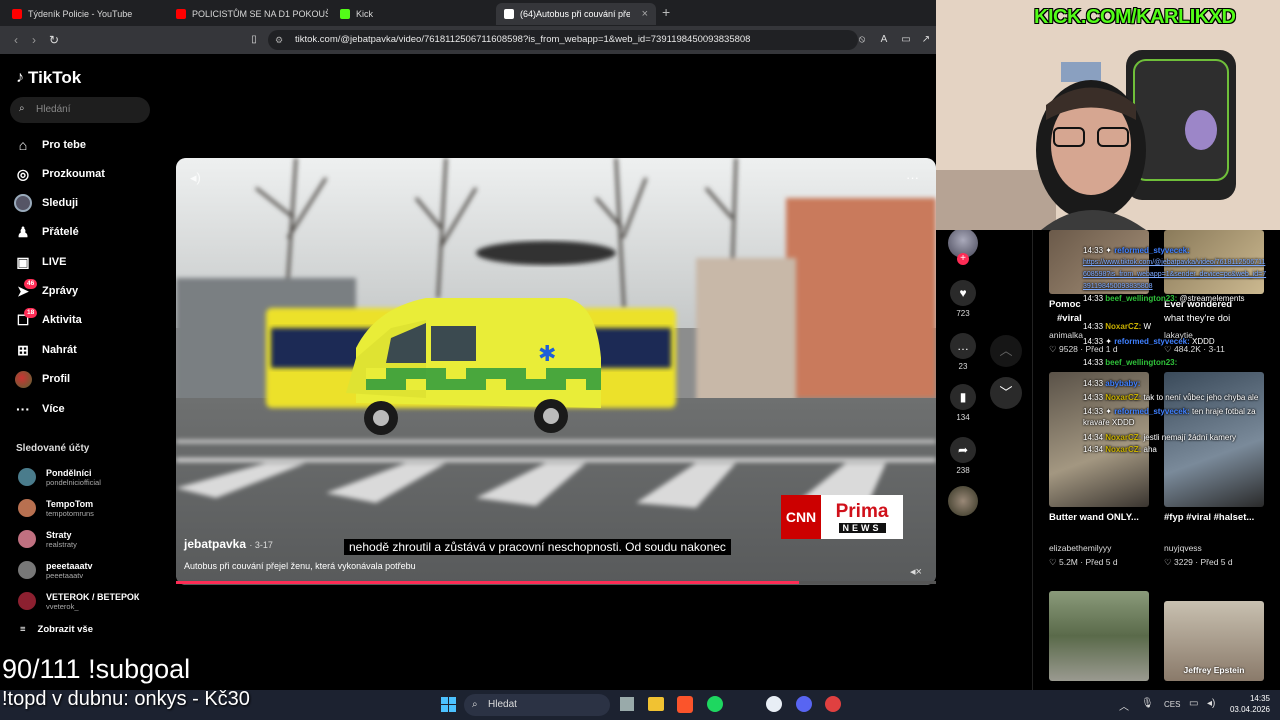 The image size is (1280, 720). Describe the element at coordinates (1066, 335) in the screenshot. I see `video-card-author: animalka` at that location.